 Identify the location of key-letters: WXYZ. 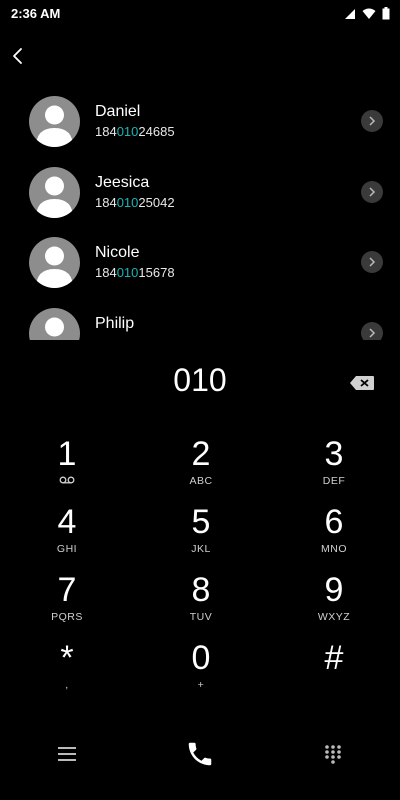
(334, 617).